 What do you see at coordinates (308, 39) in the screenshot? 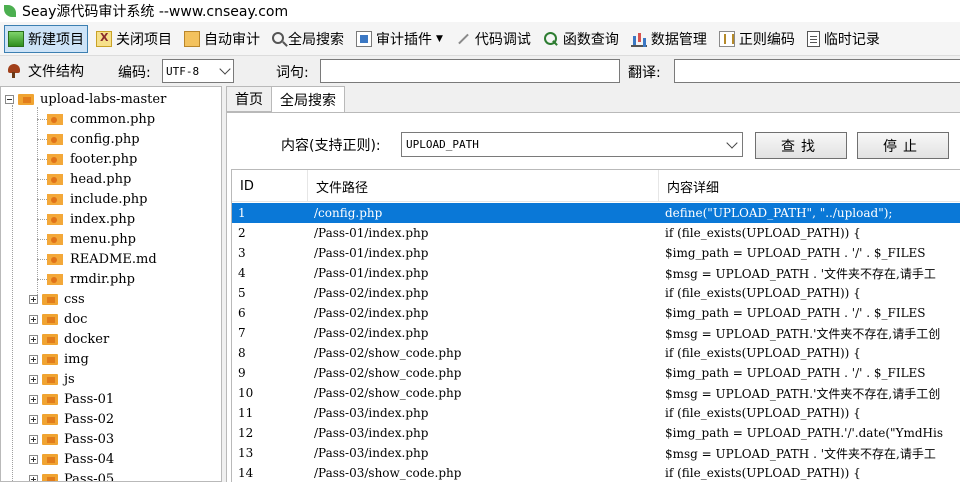
I see `global-search-button: 全局搜索` at bounding box center [308, 39].